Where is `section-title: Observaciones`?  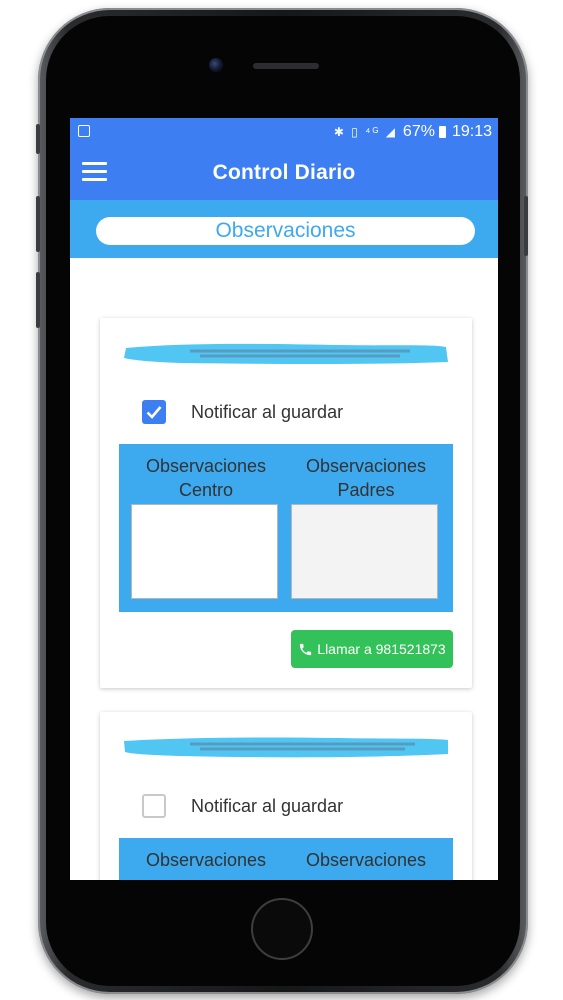
section-title: Observaciones is located at coordinates (285, 231).